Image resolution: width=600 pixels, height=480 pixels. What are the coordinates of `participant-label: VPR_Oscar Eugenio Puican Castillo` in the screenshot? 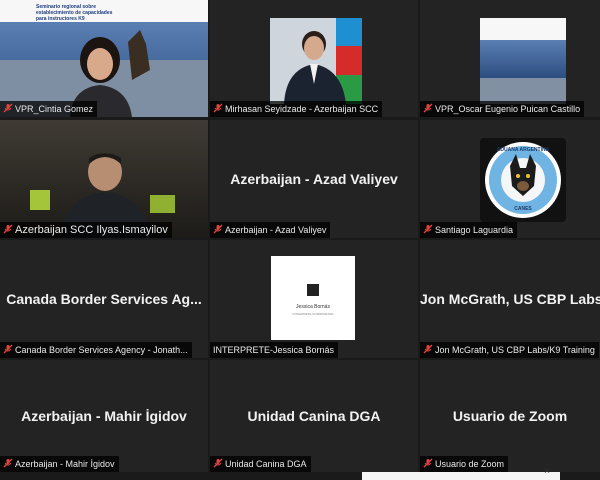 It's located at (502, 109).